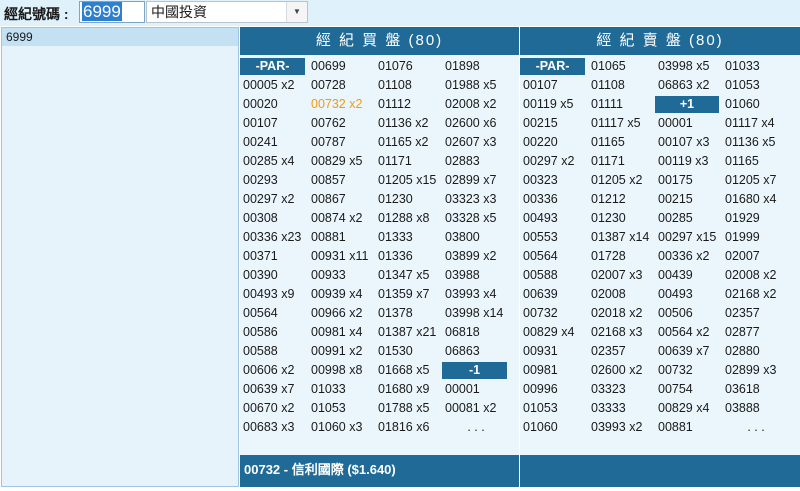  What do you see at coordinates (274, 408) in the screenshot?
I see `buy-stock-cell: 00670 x2` at bounding box center [274, 408].